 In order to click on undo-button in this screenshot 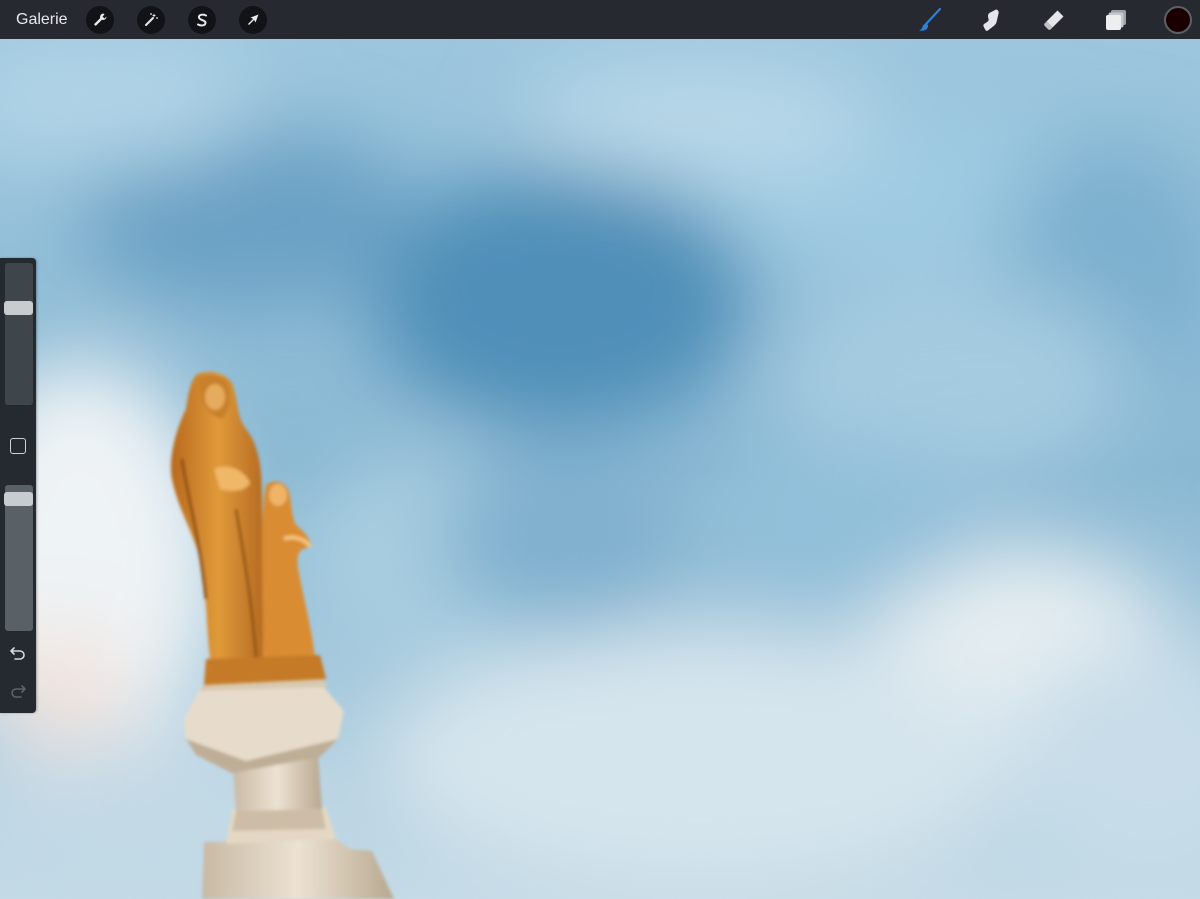, I will do `click(18, 653)`.